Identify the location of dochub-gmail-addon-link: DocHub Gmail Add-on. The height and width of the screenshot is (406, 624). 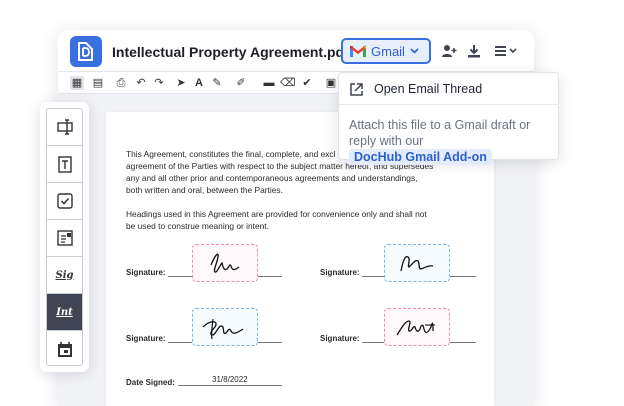
(420, 157).